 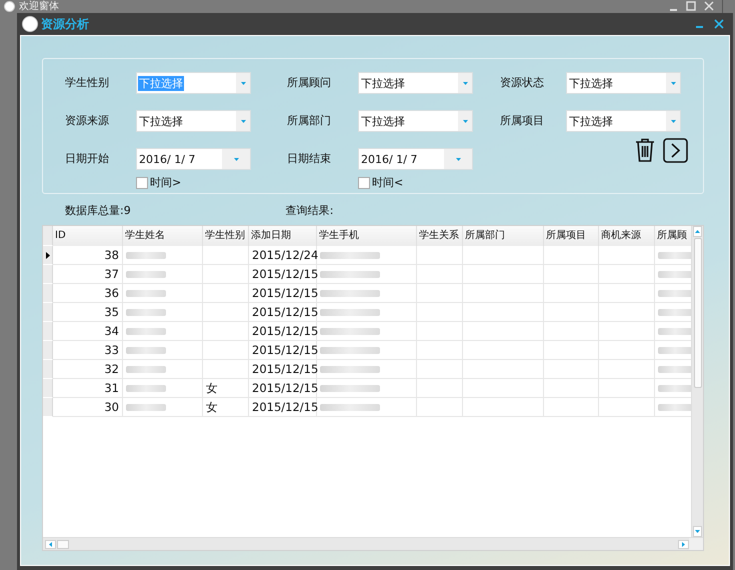 What do you see at coordinates (87, 121) in the screenshot?
I see `field-label: 资源来源` at bounding box center [87, 121].